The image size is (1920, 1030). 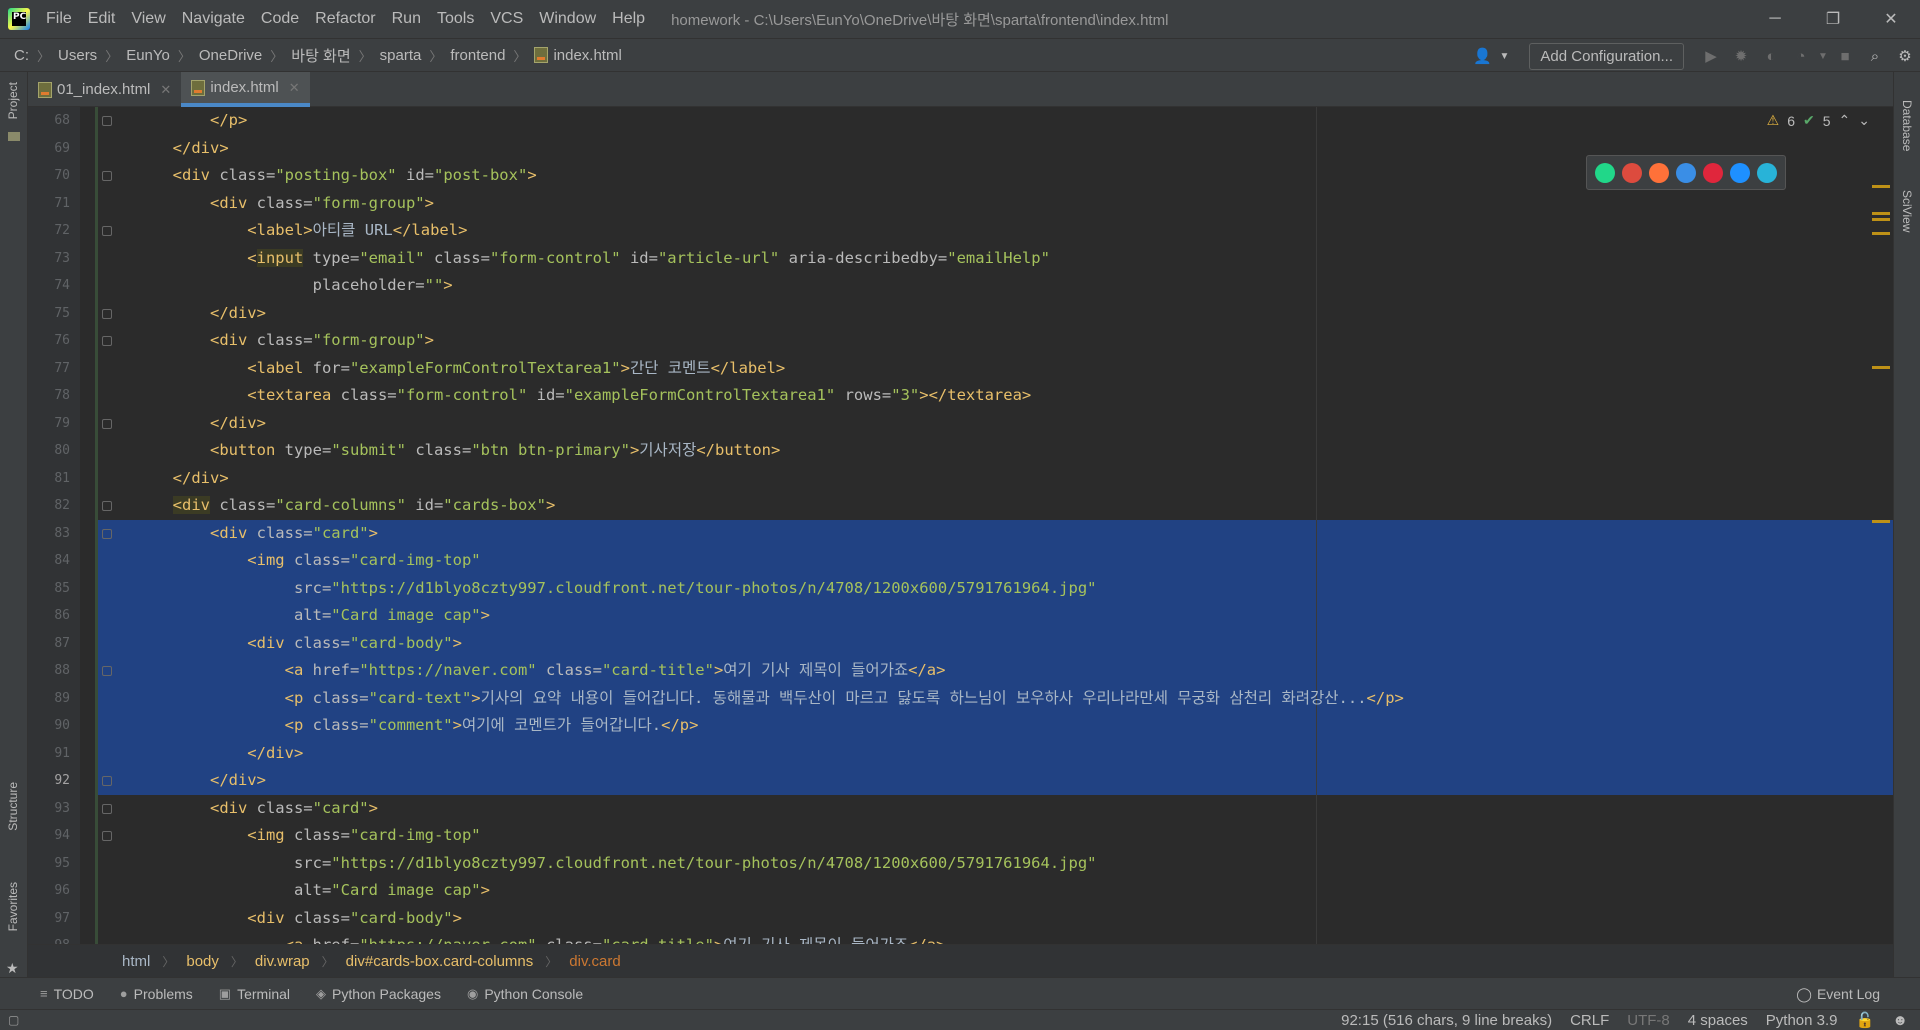 I want to click on menu-navigate: Navigate, so click(x=213, y=19).